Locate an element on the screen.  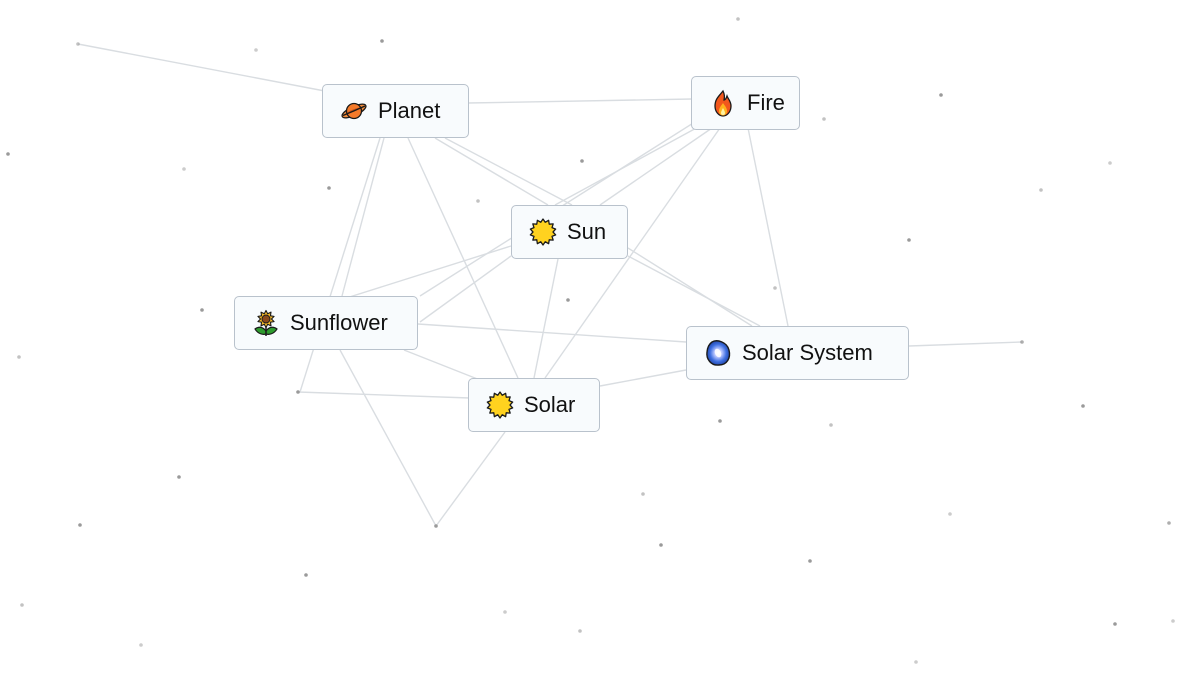
element-node-sunflower: Sunflower is located at coordinates (326, 323).